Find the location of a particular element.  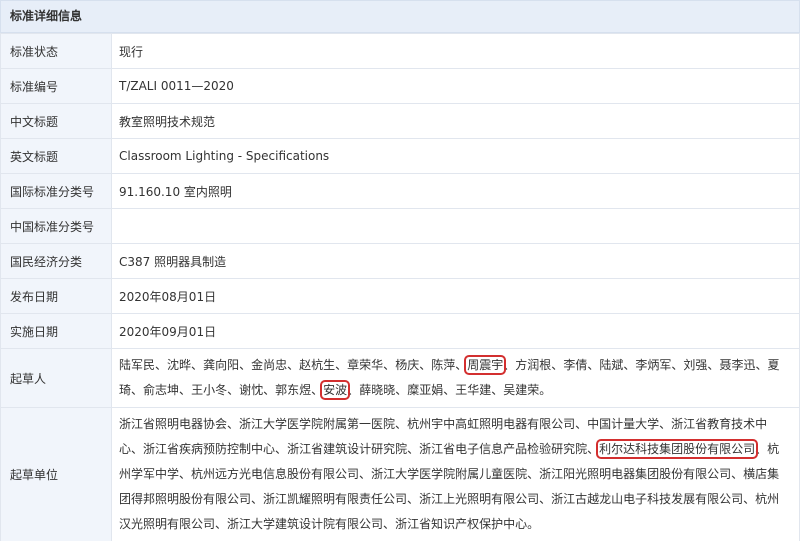

drafter-name: 郭东煜 is located at coordinates (293, 390).